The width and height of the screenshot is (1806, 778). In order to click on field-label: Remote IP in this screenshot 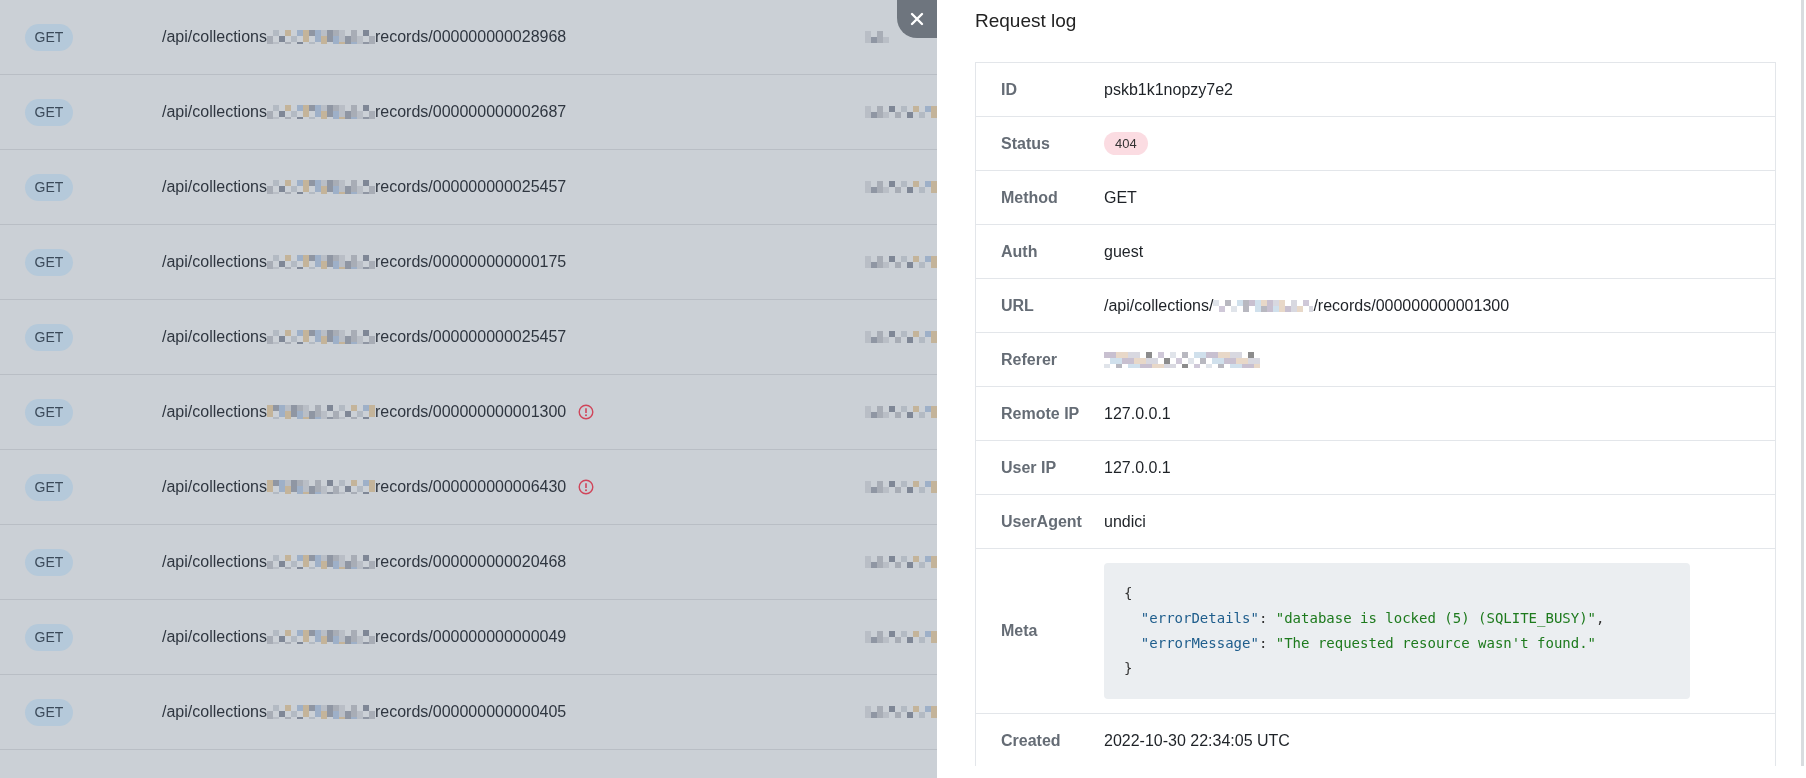, I will do `click(1040, 413)`.